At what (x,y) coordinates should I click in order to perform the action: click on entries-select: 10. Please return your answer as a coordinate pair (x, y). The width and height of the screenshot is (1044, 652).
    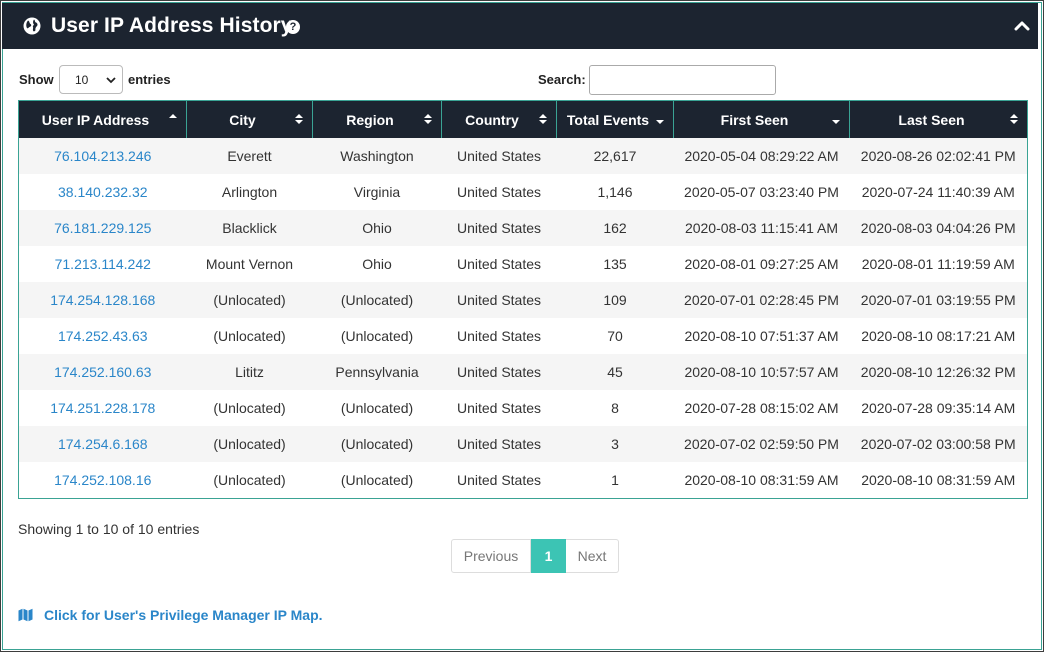
    Looking at the image, I should click on (91, 79).